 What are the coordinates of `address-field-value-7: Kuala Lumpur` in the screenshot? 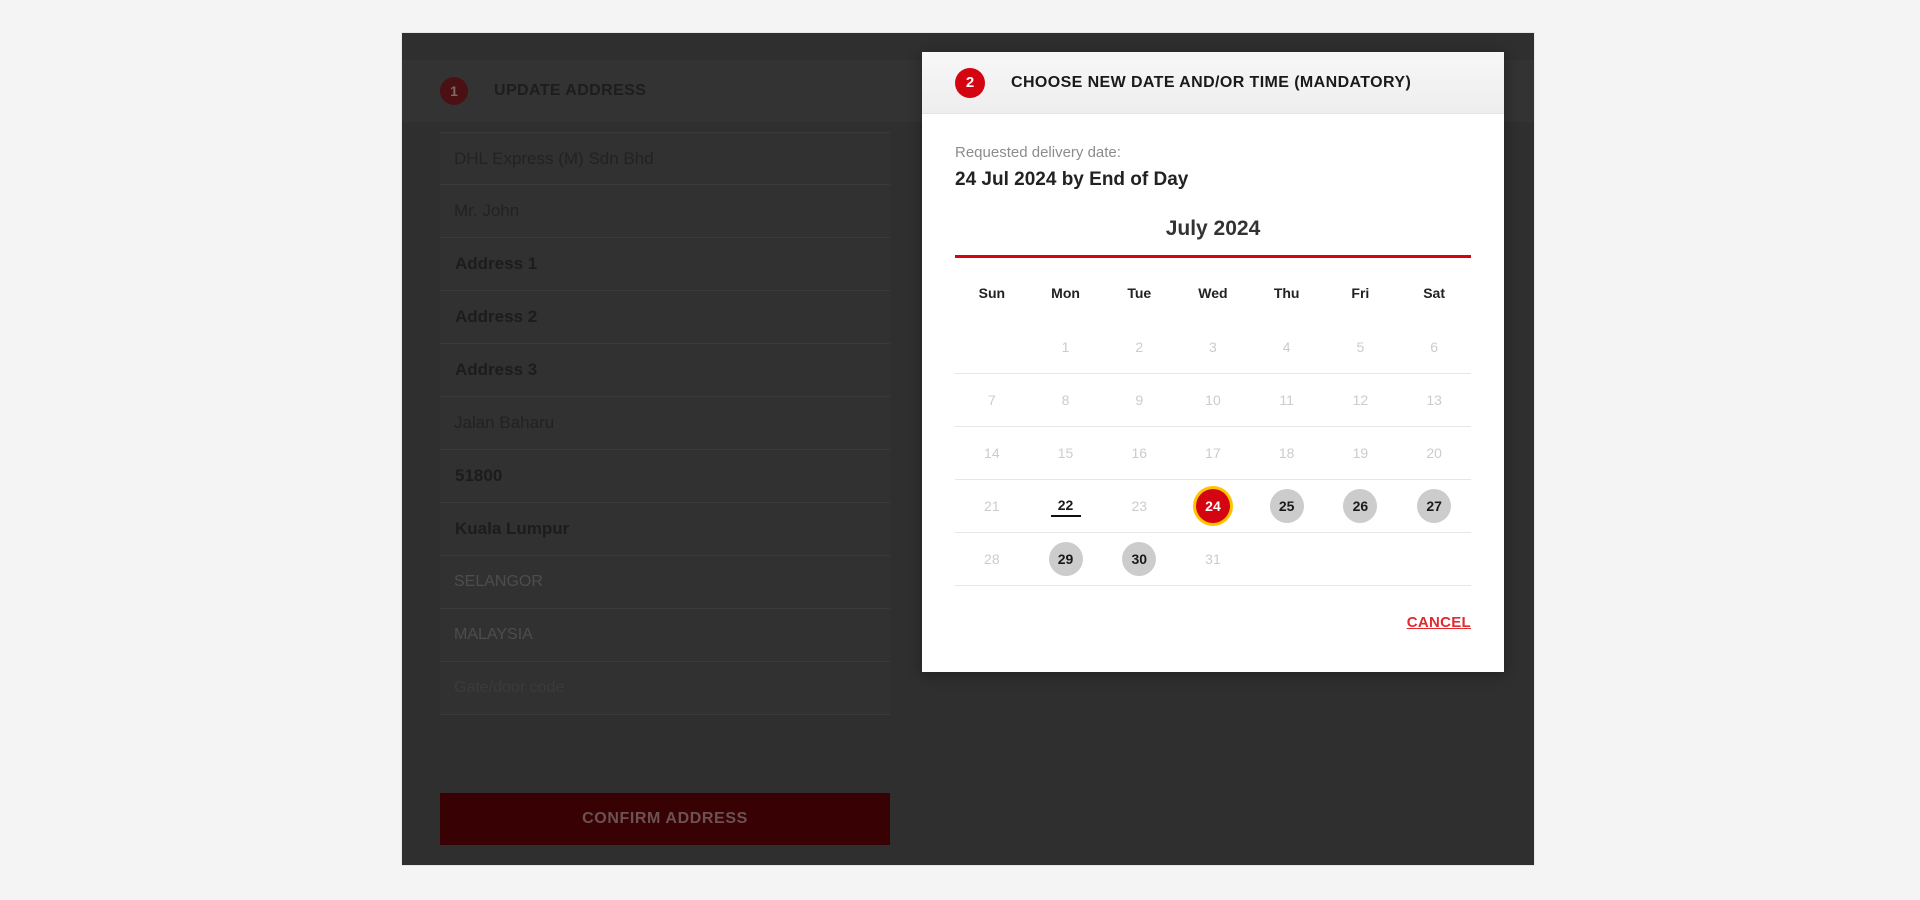 It's located at (512, 528).